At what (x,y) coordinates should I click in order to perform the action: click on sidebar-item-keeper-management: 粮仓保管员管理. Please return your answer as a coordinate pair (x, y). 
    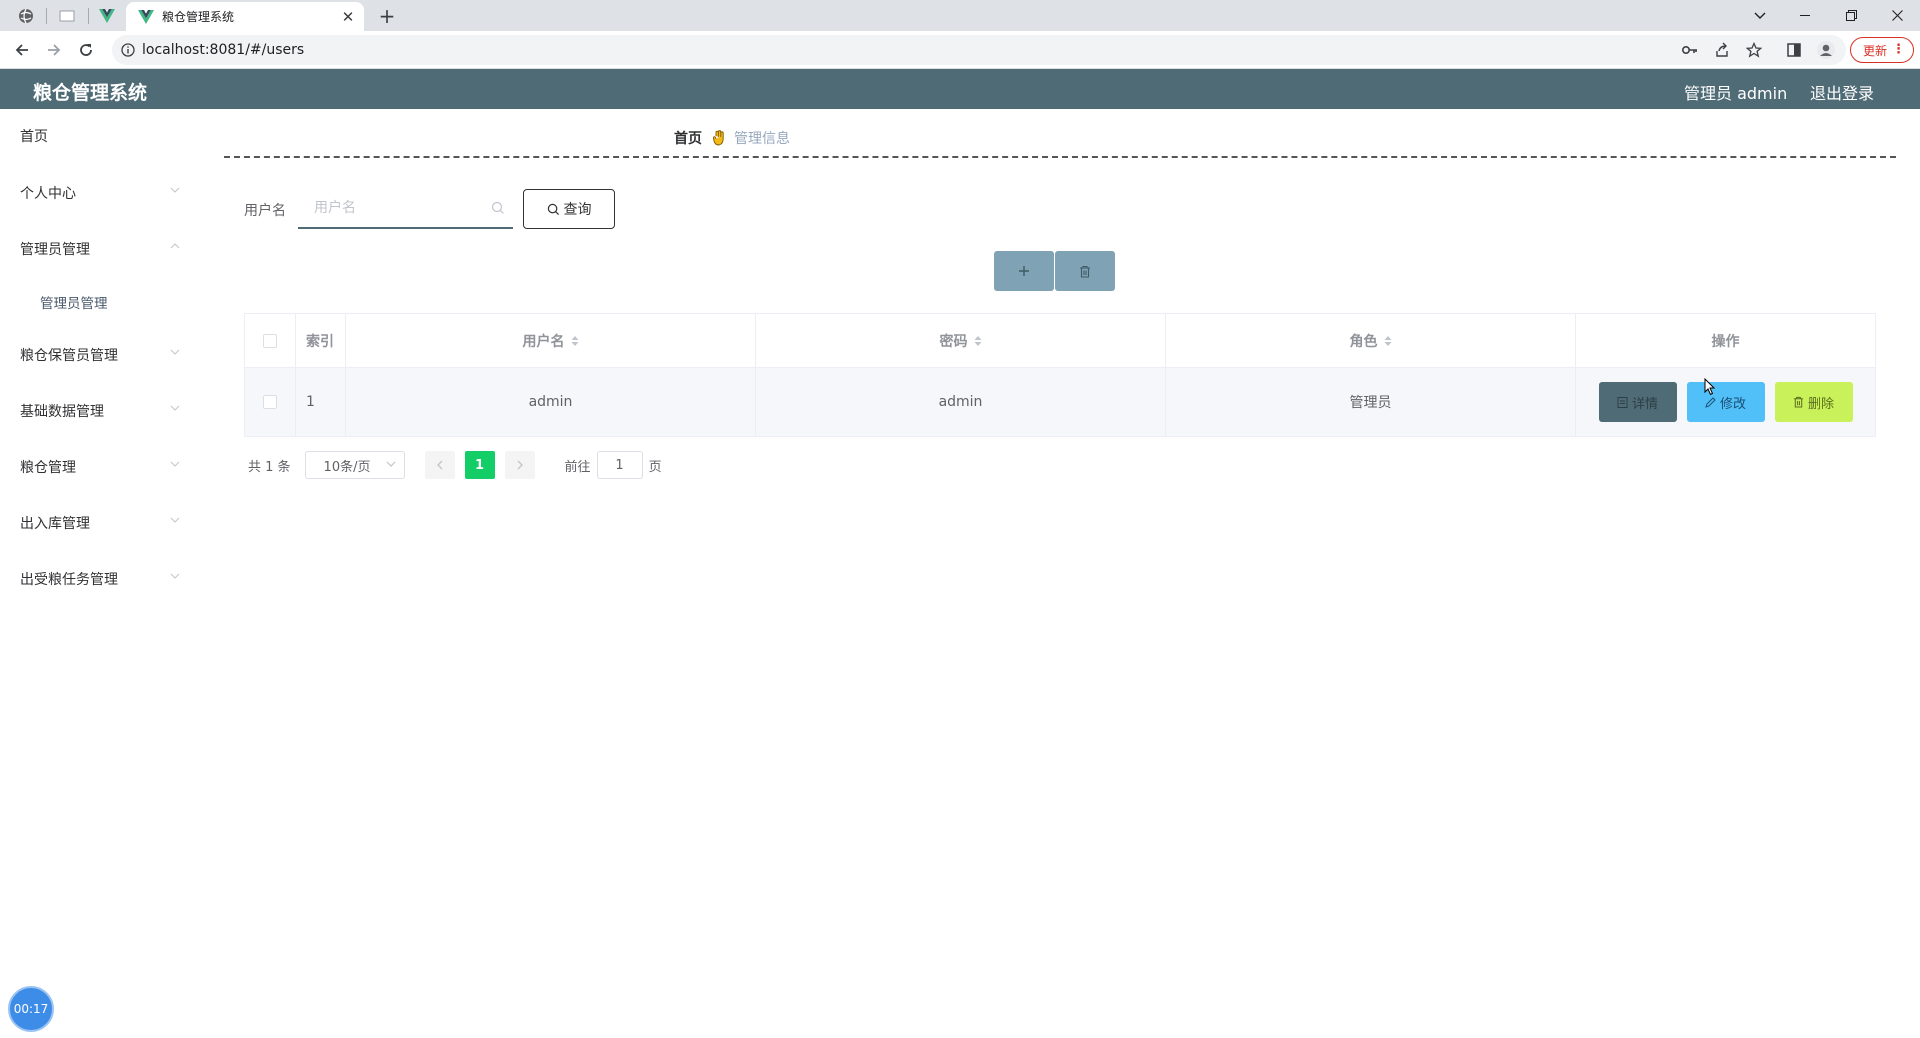
    Looking at the image, I should click on (95, 355).